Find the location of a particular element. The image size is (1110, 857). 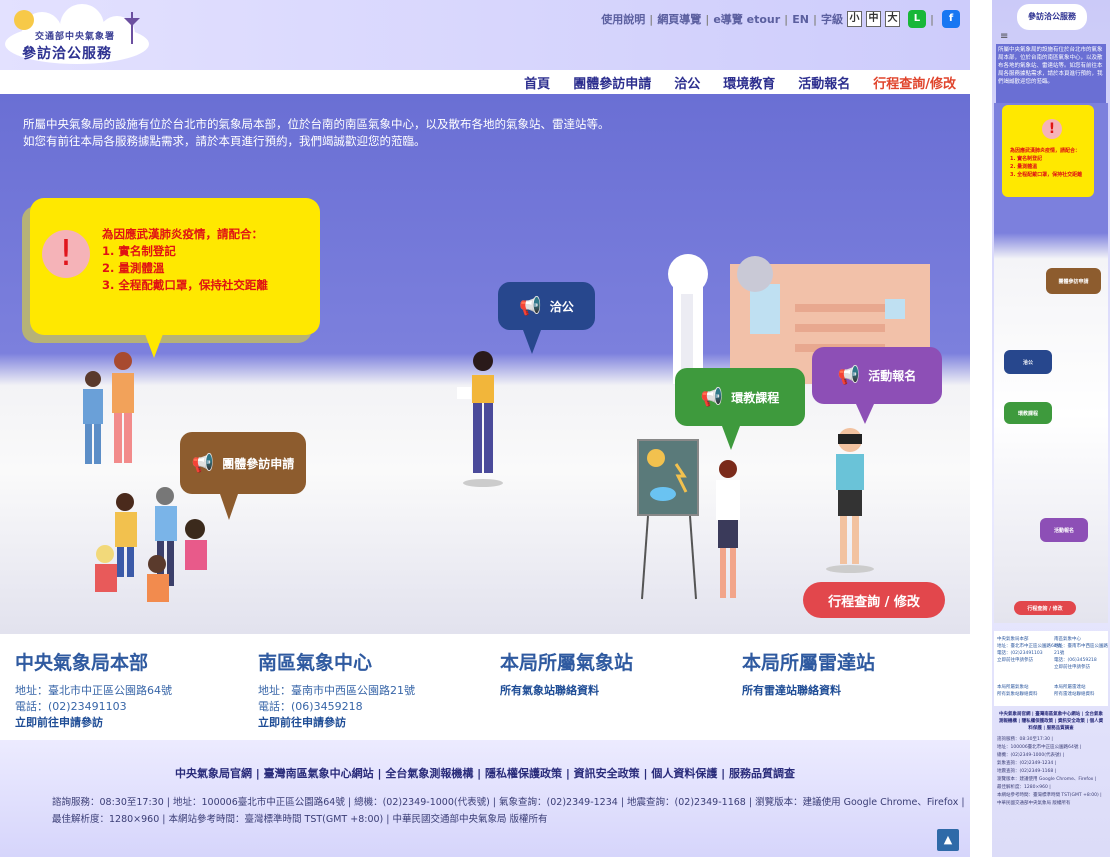

mobile-footer-line: 總機：(02)2349-1000(代表號) | is located at coordinates (1031, 755).